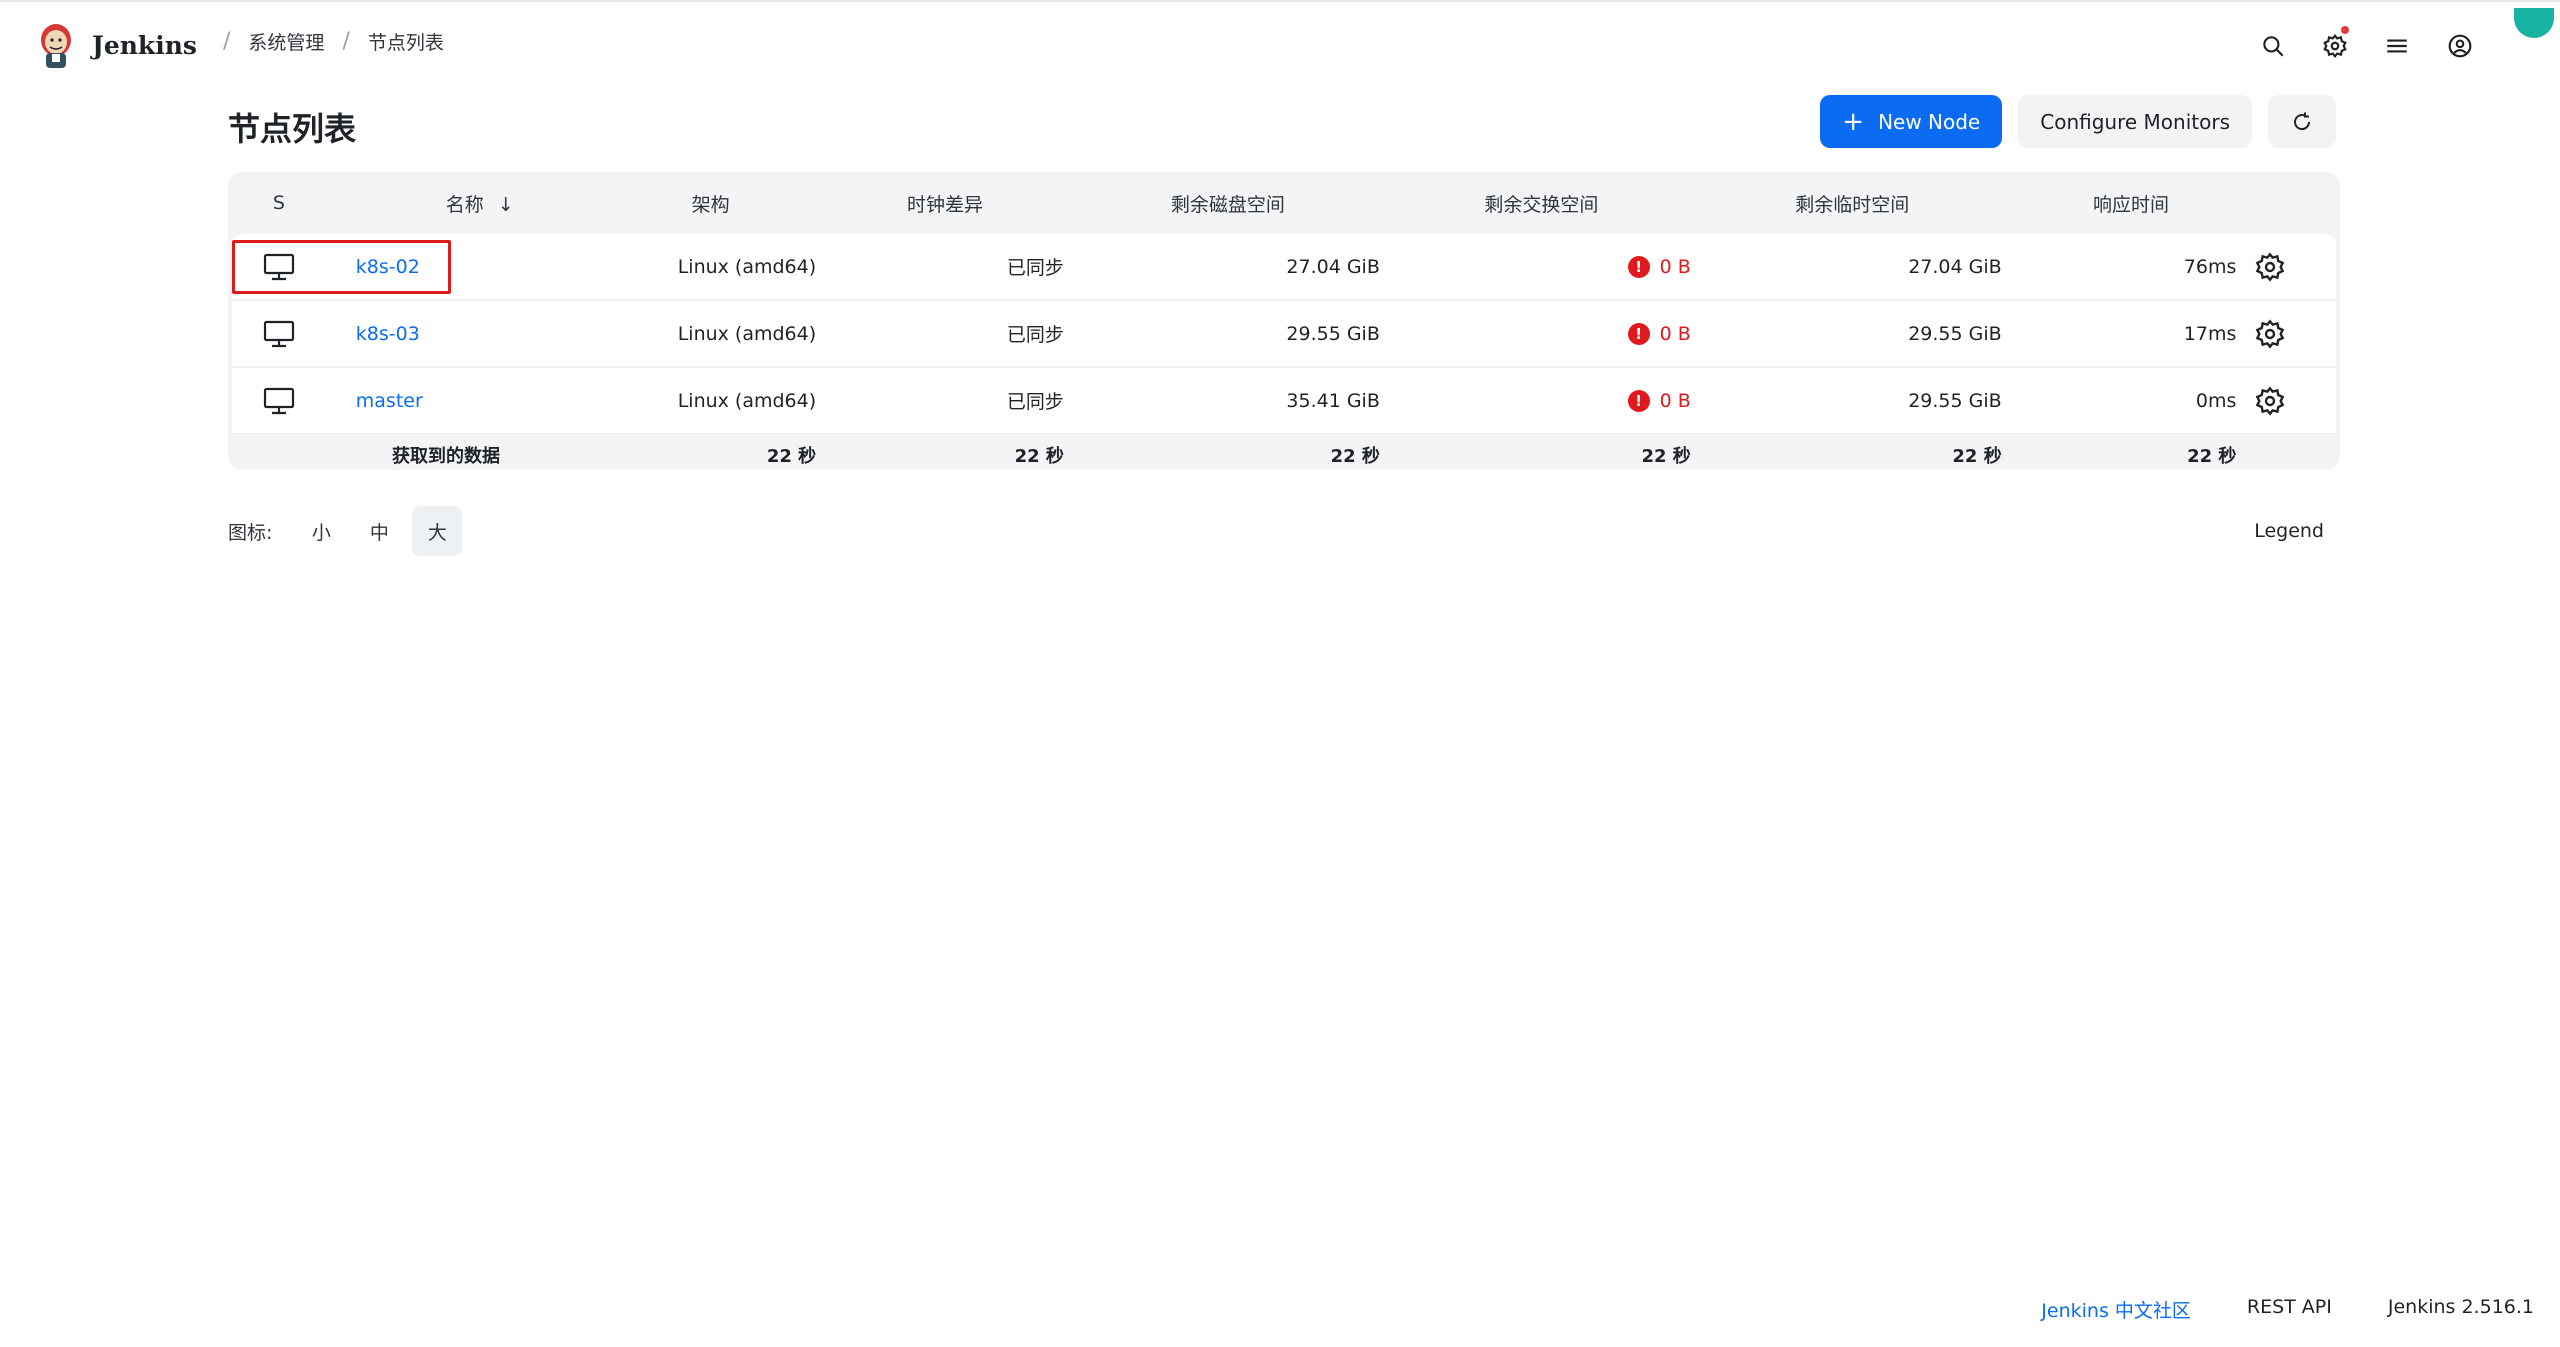 The height and width of the screenshot is (1347, 2560). I want to click on notification-dot, so click(2345, 30).